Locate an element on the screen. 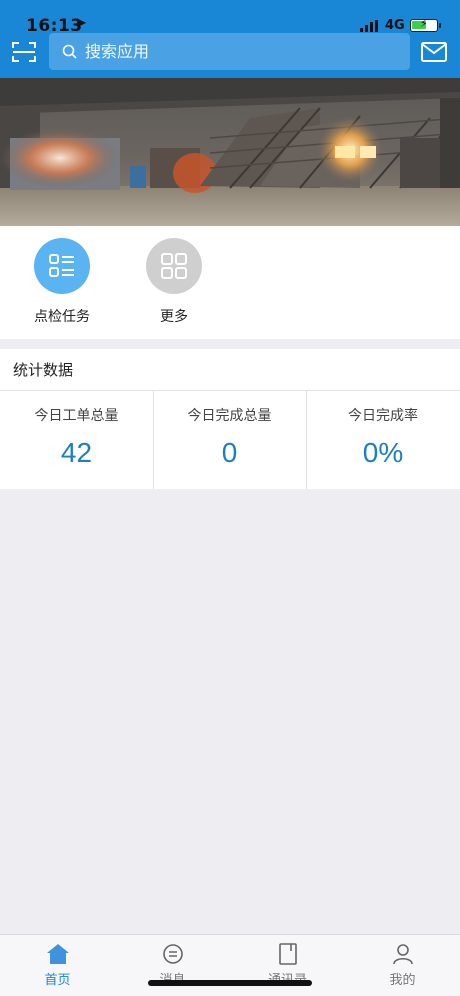 The width and height of the screenshot is (460, 996). contacts-icon is located at coordinates (287, 954).